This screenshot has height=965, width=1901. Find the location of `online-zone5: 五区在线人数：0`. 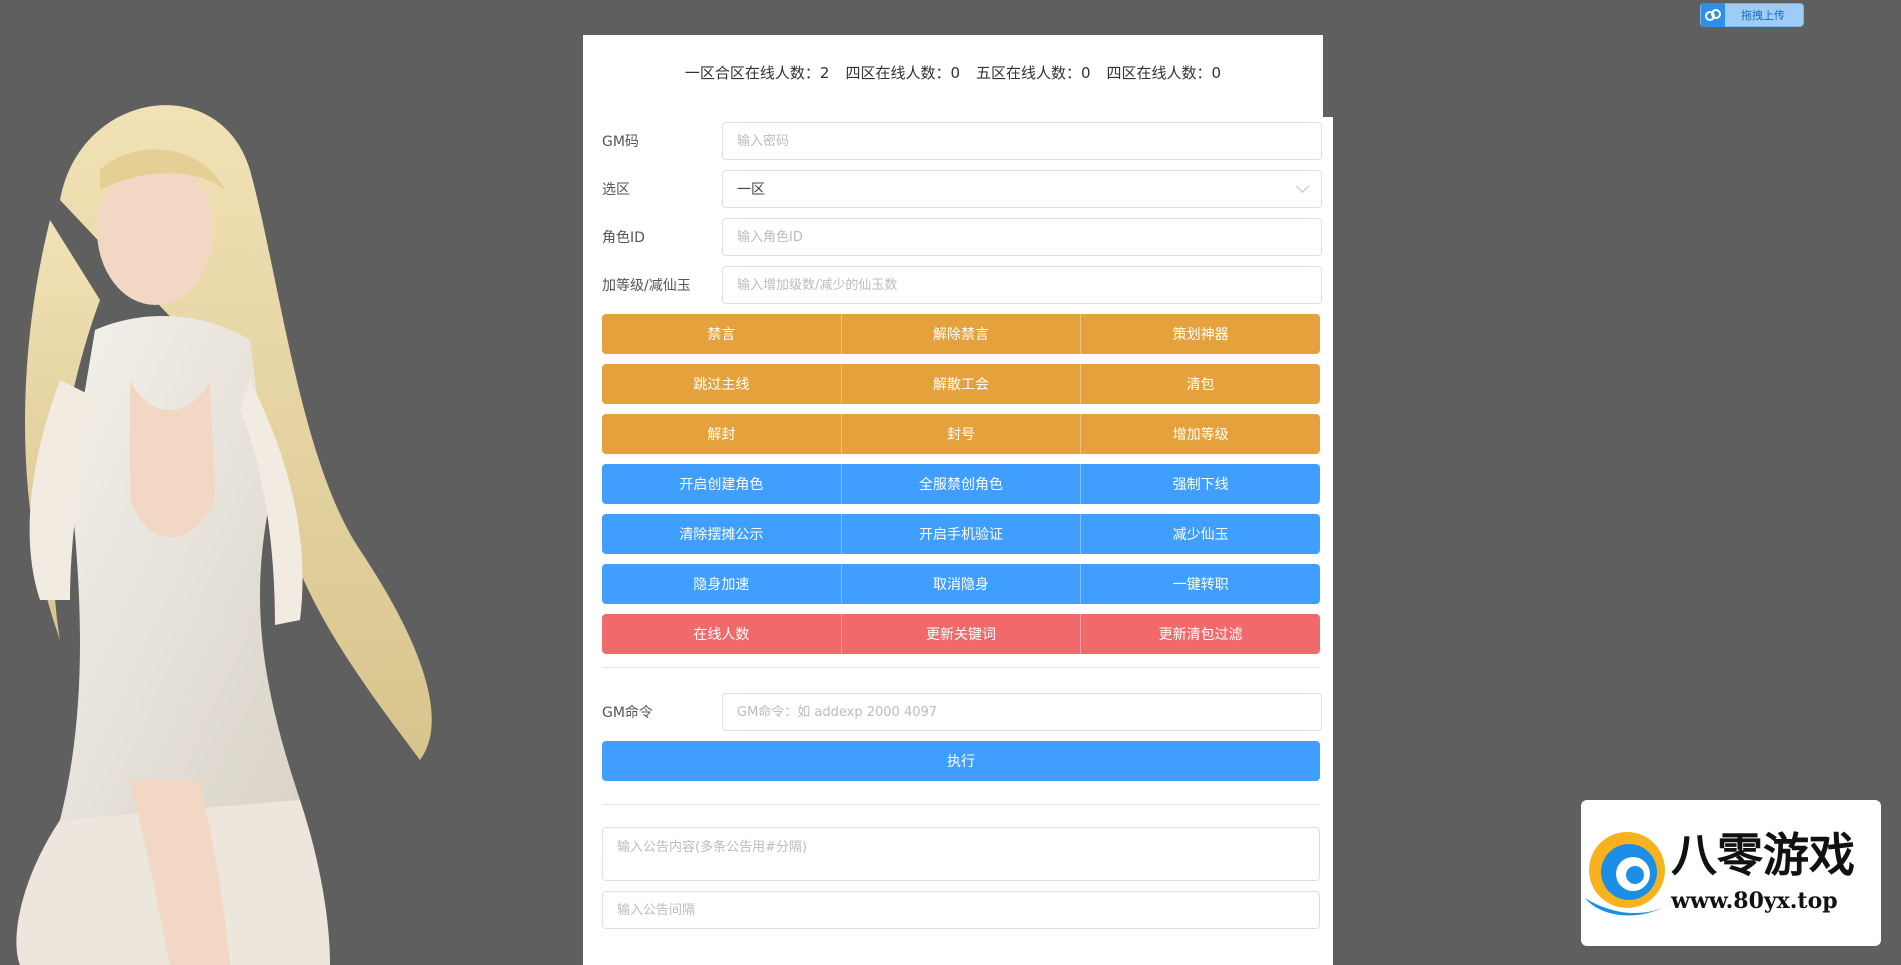

online-zone5: 五区在线人数：0 is located at coordinates (1033, 73).